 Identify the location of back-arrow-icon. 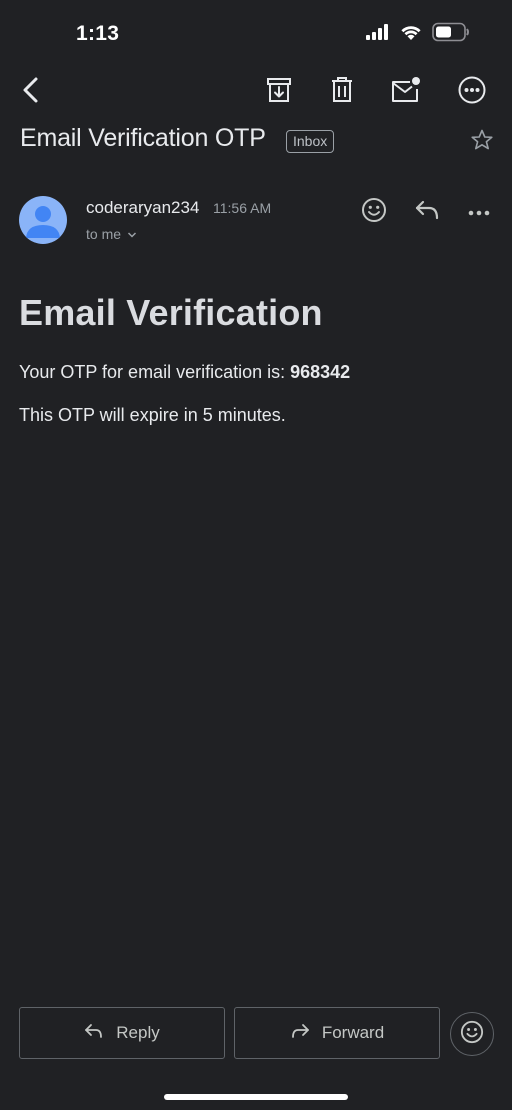
(31, 92).